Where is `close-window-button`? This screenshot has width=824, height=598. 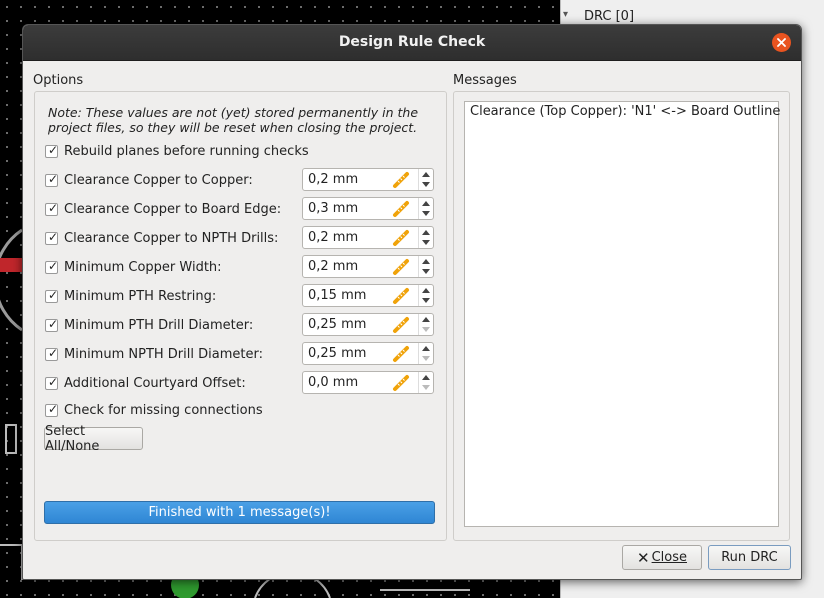
close-window-button is located at coordinates (781, 42).